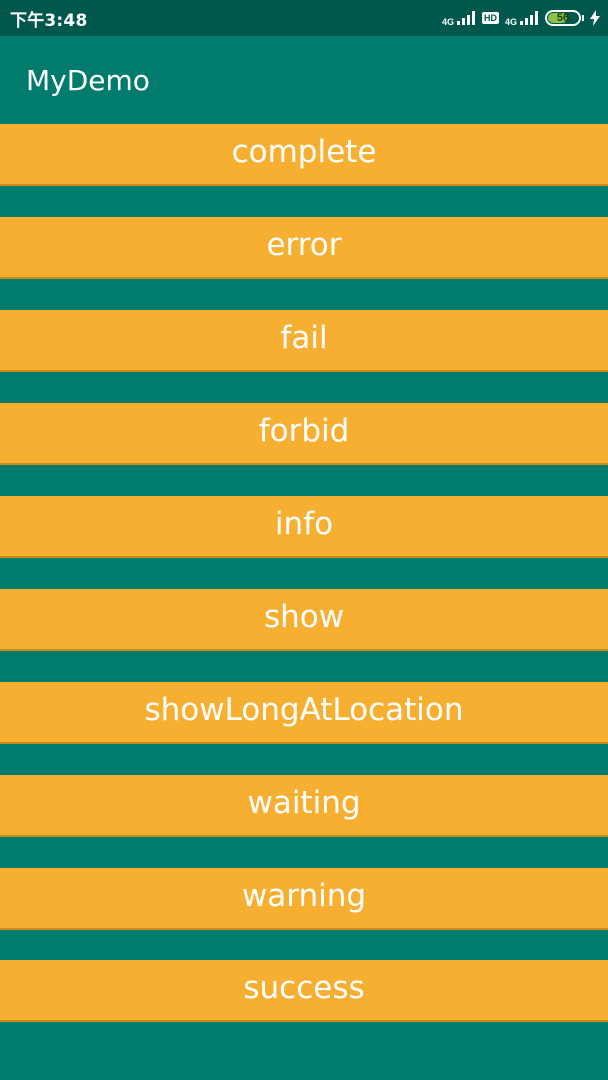 The width and height of the screenshot is (608, 1080). What do you see at coordinates (304, 899) in the screenshot?
I see `warning-button: warning` at bounding box center [304, 899].